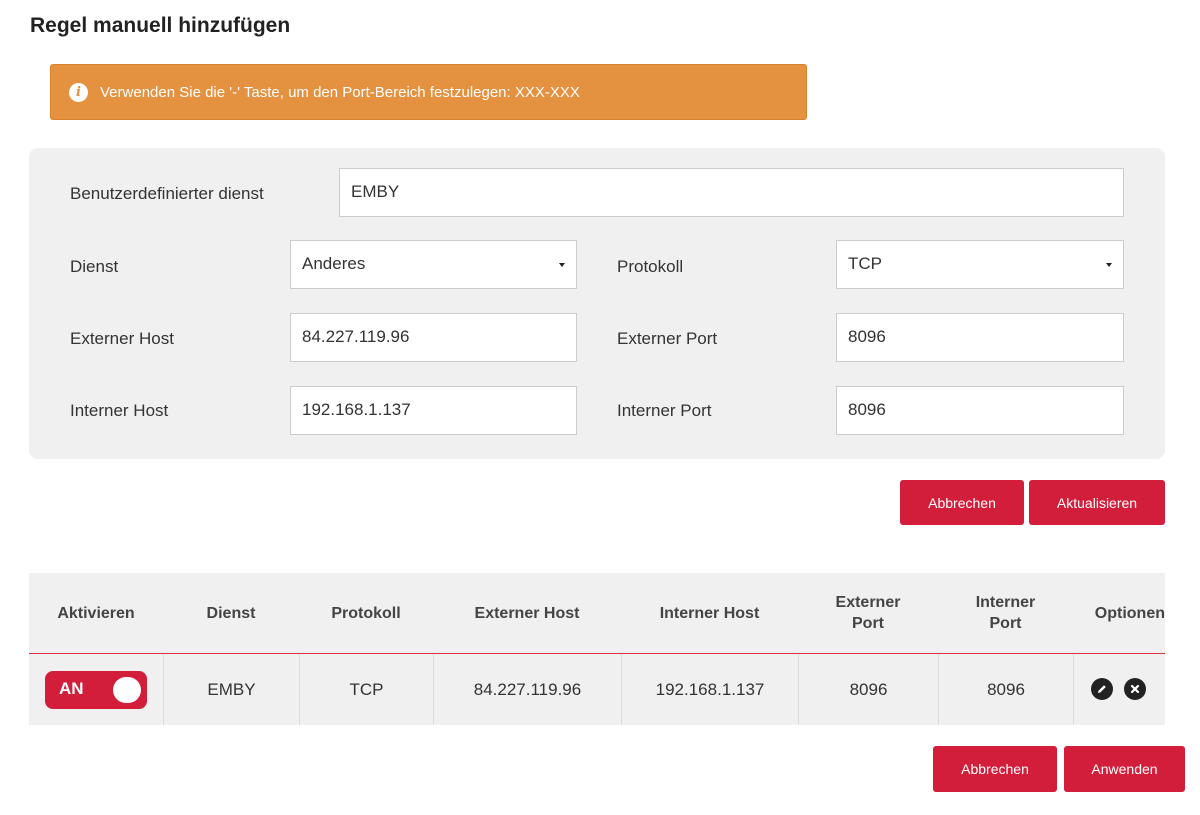  I want to click on cancel-button: Abbrechen, so click(995, 769).